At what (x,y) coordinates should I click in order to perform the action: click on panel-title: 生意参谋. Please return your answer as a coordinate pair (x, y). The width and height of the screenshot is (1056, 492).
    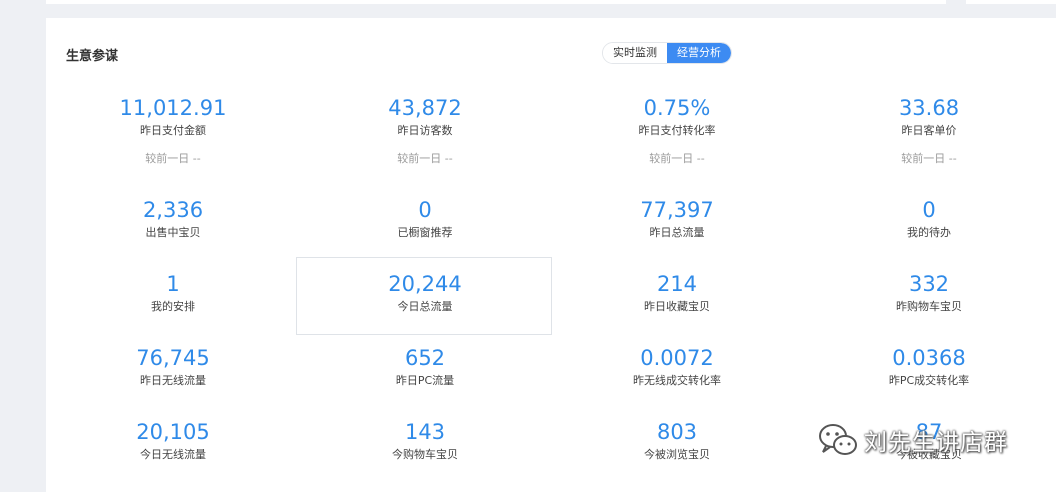
    Looking at the image, I should click on (92, 56).